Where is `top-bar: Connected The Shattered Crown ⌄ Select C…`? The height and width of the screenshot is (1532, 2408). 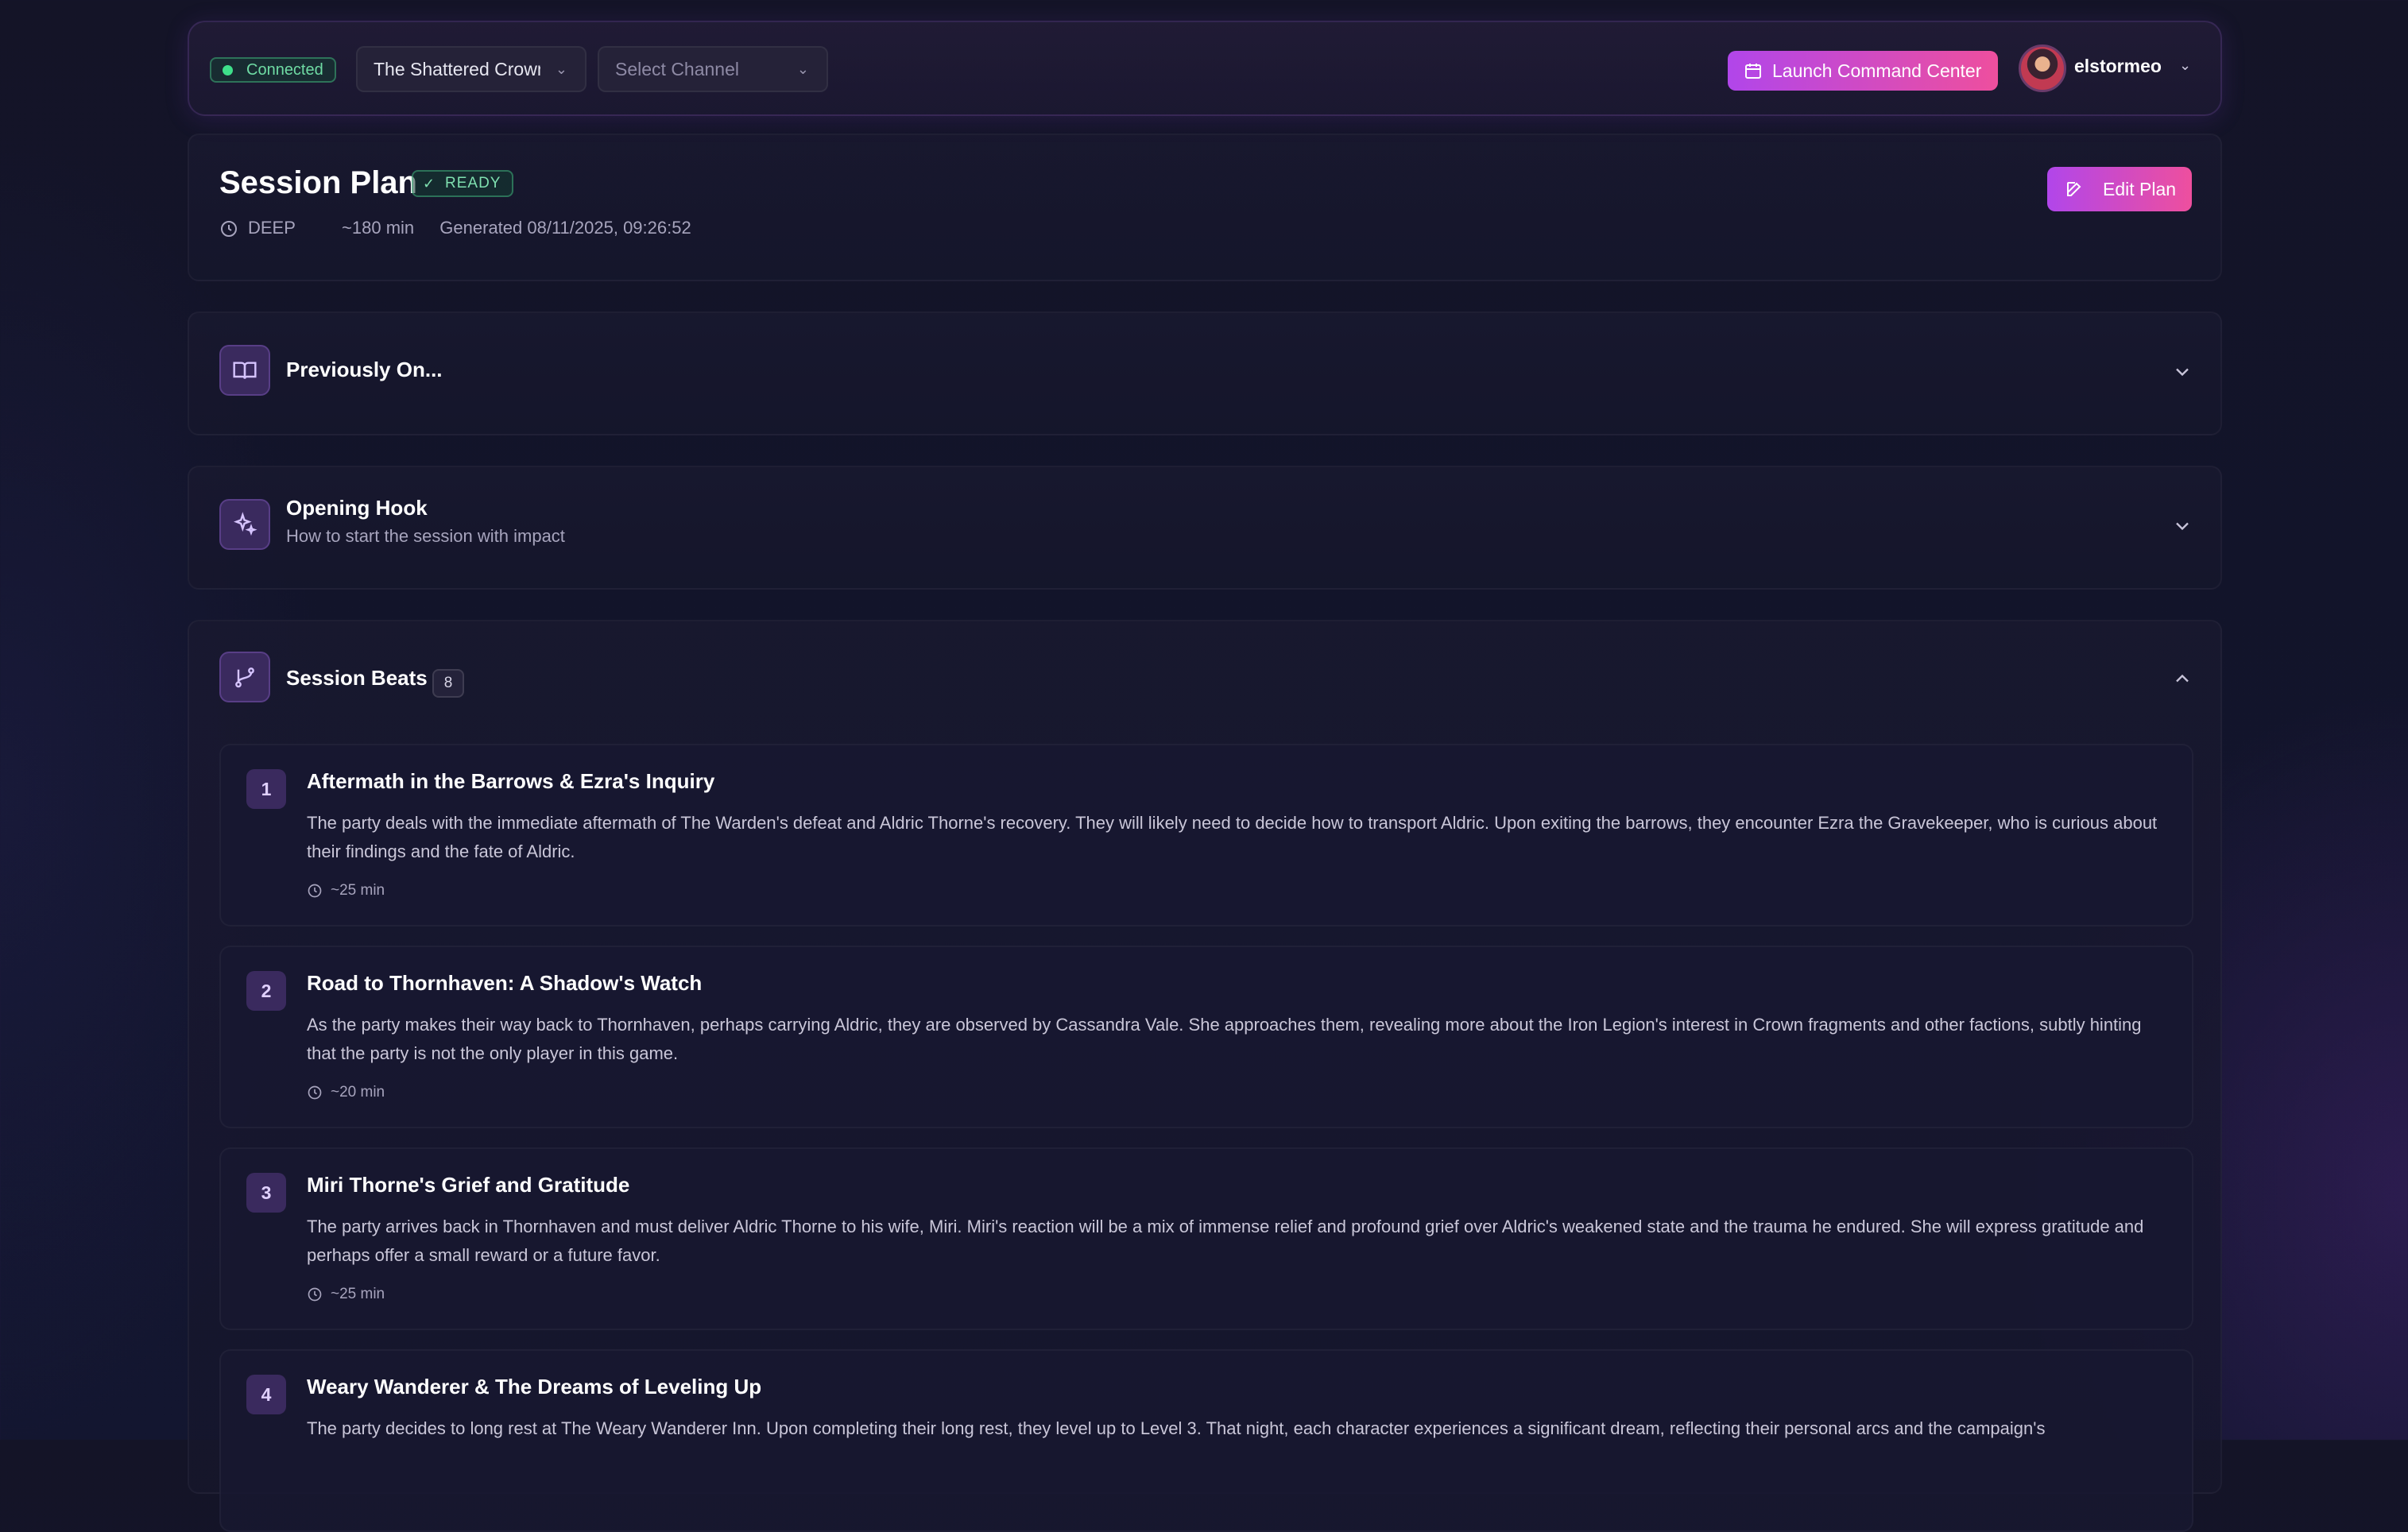
top-bar: Connected The Shattered Crown ⌄ Select C… is located at coordinates (1205, 68).